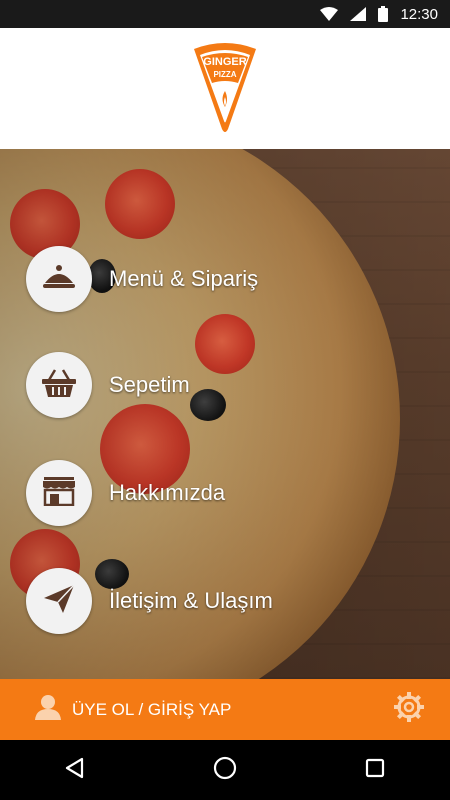 The image size is (450, 800). I want to click on brand-logo: GINGER PIZZA, so click(225, 88).